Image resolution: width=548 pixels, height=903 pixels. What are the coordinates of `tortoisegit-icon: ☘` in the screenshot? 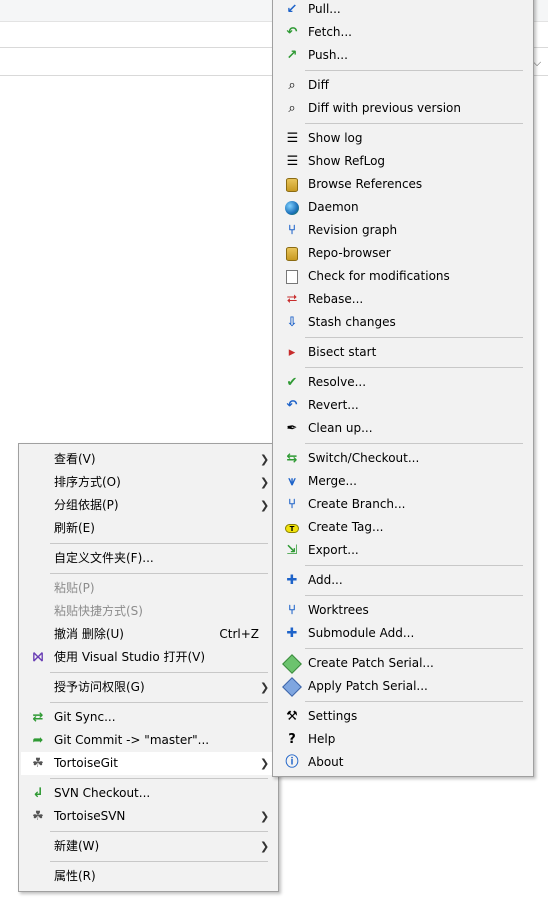 It's located at (38, 763).